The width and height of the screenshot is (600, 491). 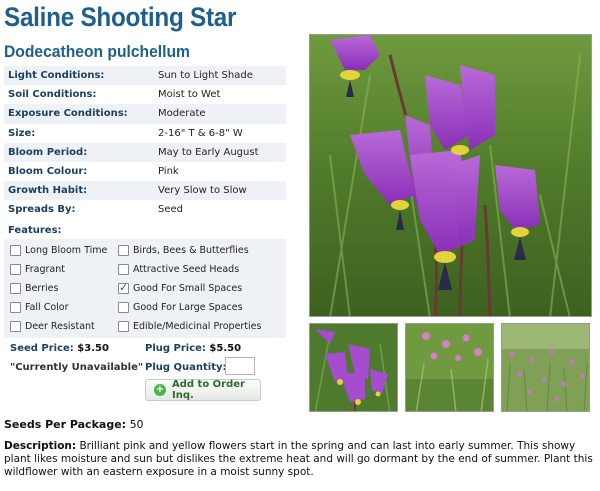 What do you see at coordinates (136, 424) in the screenshot?
I see `seeds-per-package-value: 50` at bounding box center [136, 424].